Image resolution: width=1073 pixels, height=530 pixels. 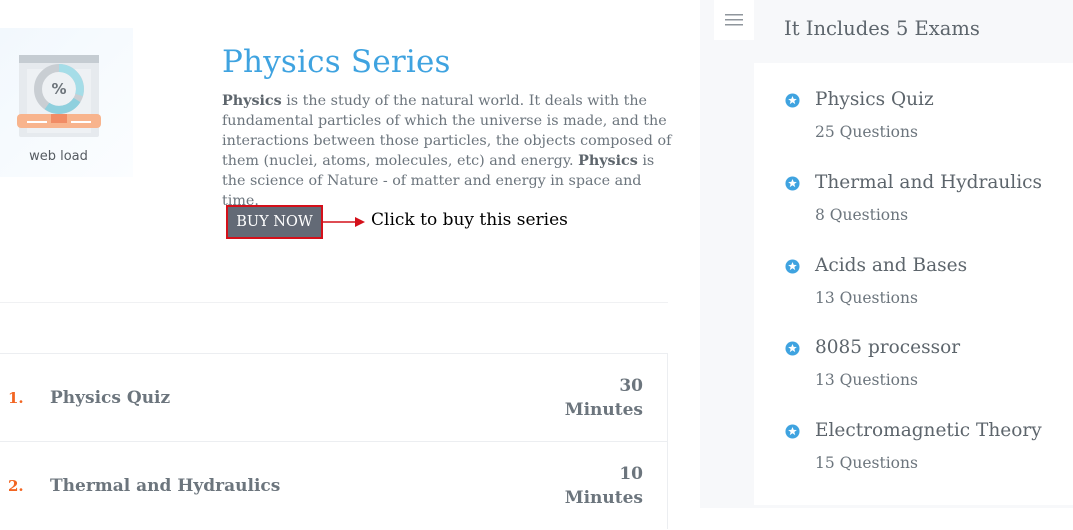 I want to click on row-number: 2., so click(x=16, y=486).